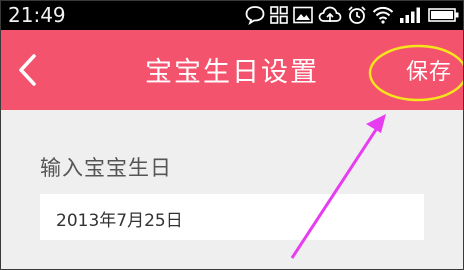  I want to click on chat-bubble-icon, so click(255, 15).